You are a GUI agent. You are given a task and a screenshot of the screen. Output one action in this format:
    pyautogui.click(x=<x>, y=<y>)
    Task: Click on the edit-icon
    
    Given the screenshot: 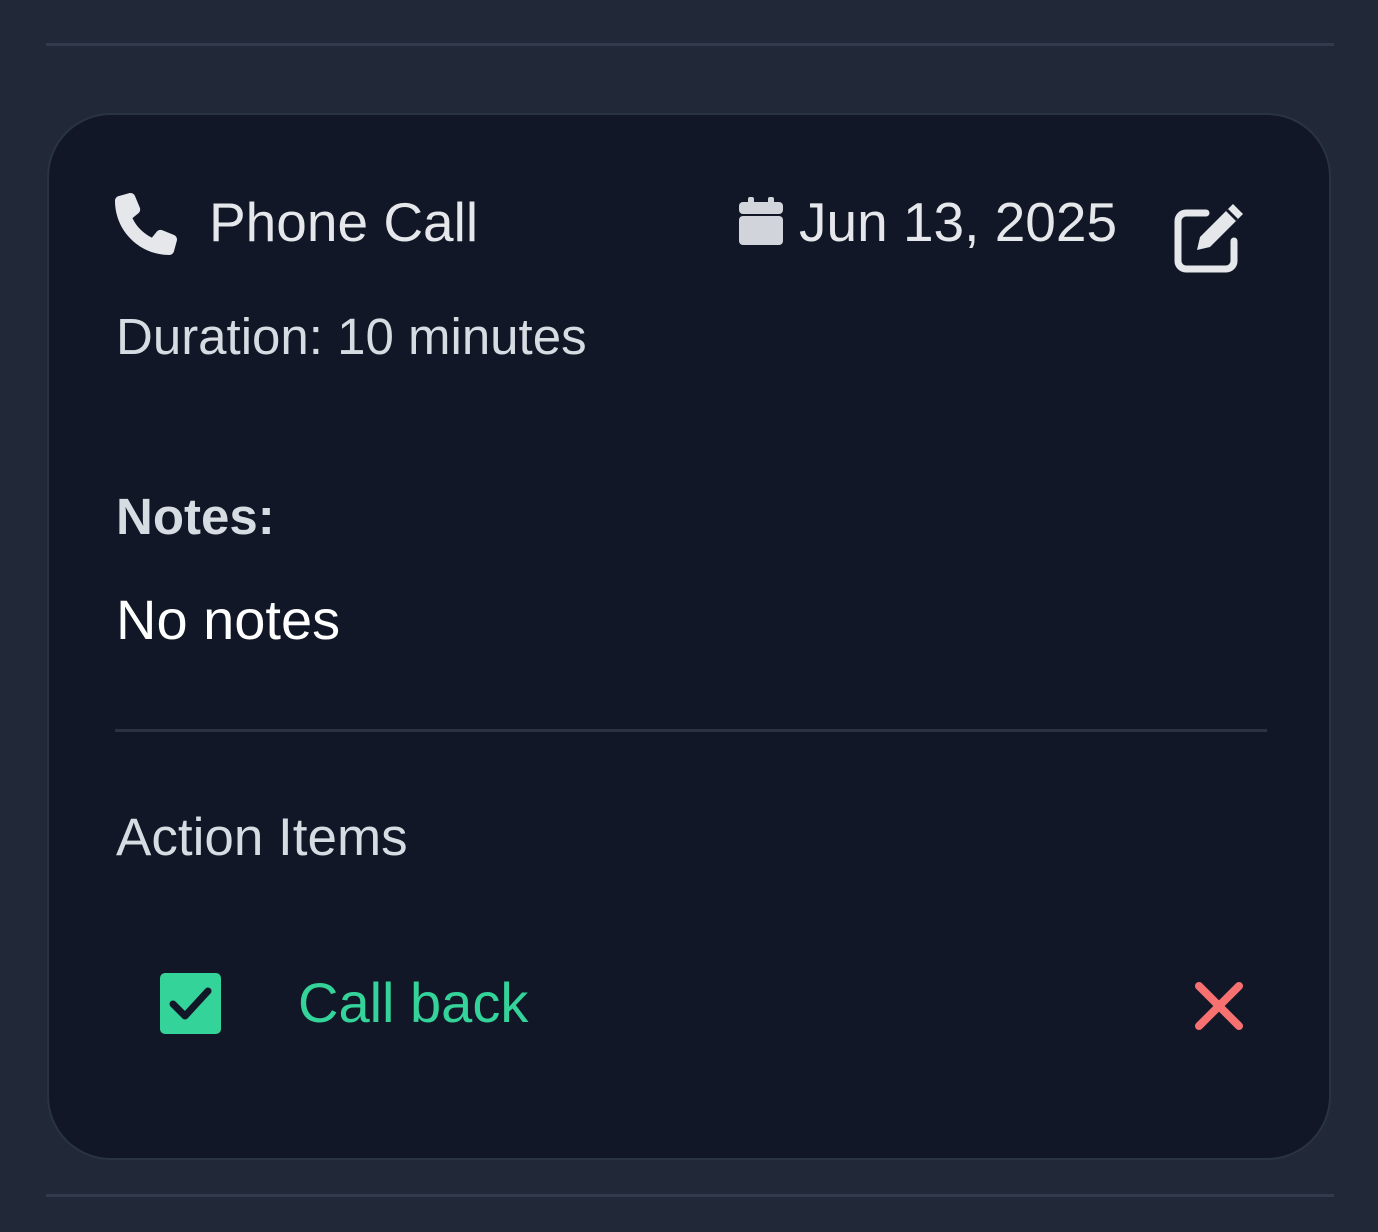 What is the action you would take?
    pyautogui.click(x=1208, y=238)
    